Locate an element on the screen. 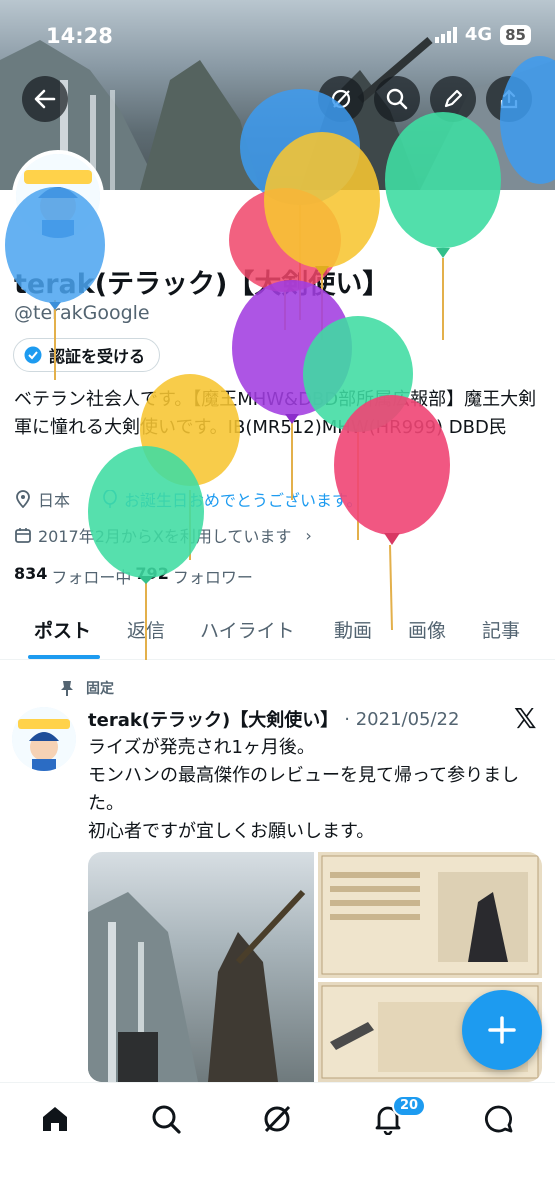 The height and width of the screenshot is (1200, 555). pinned-text: 固定 is located at coordinates (100, 689).